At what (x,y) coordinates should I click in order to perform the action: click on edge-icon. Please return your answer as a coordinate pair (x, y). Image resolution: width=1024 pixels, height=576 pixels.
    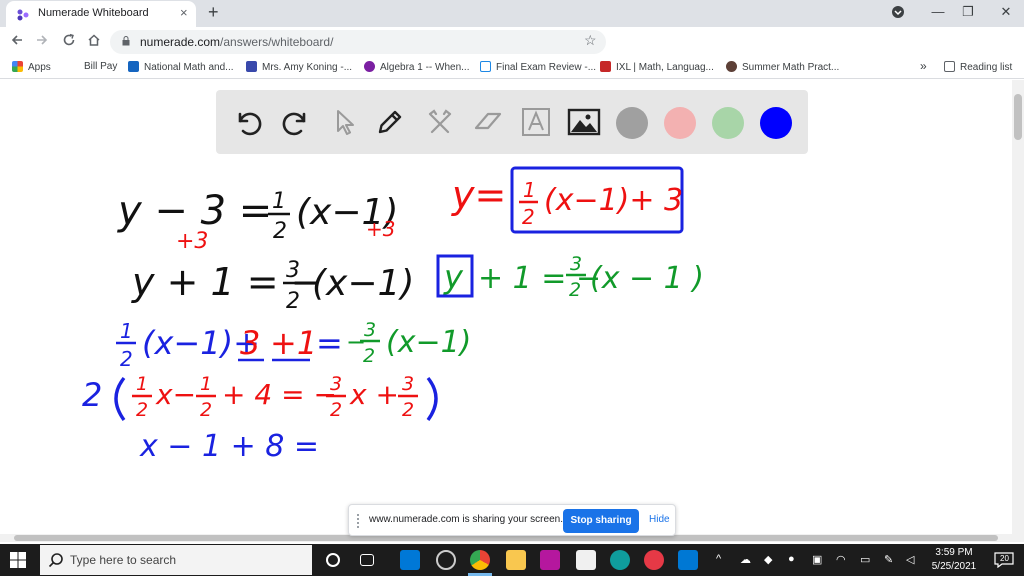
    Looking at the image, I should click on (620, 560).